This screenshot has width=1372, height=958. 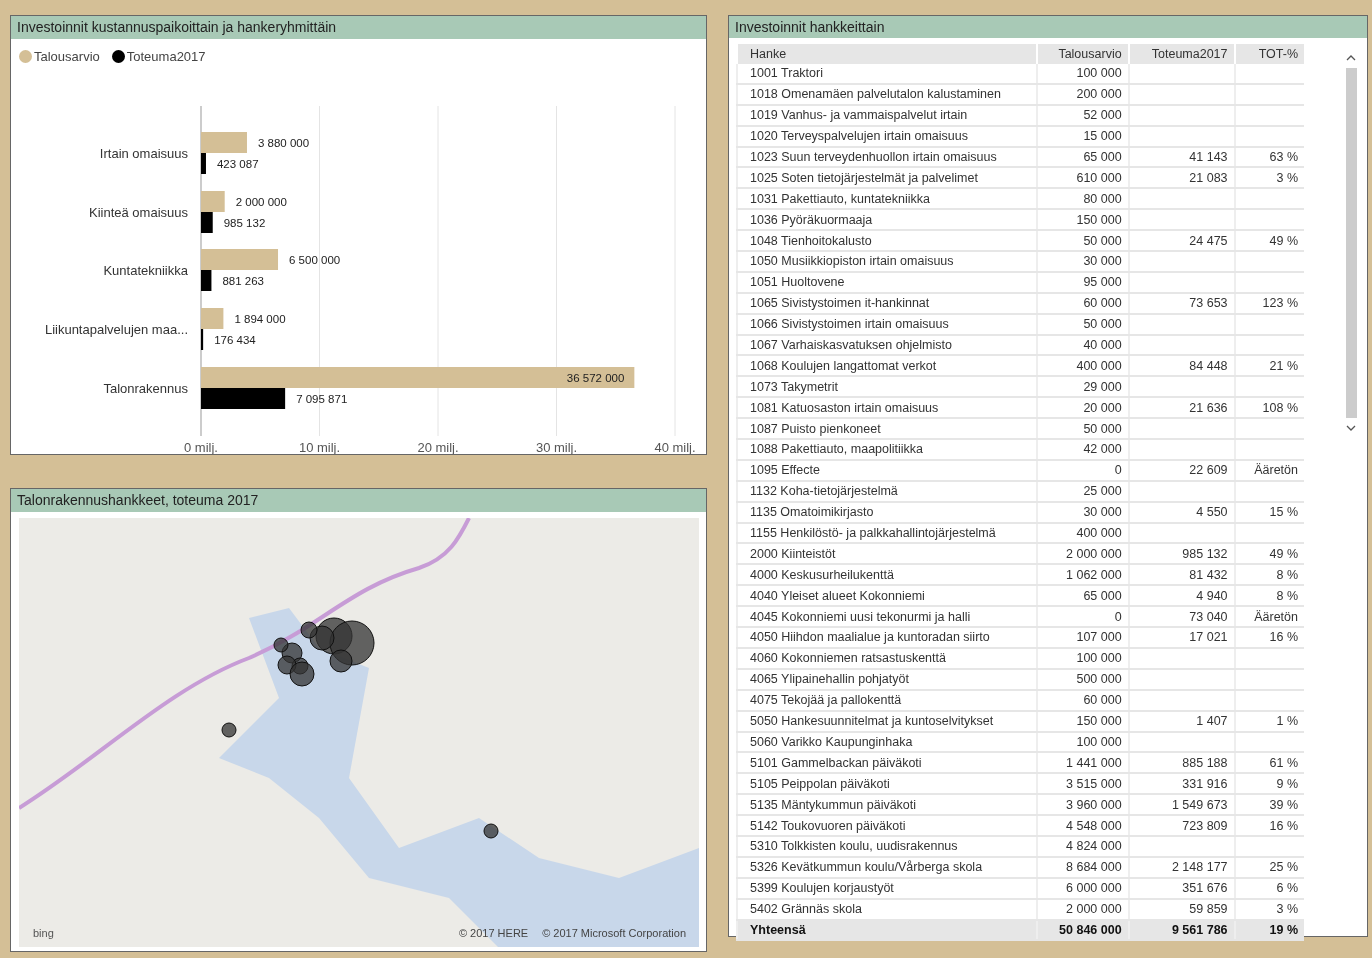 What do you see at coordinates (1082, 94) in the screenshot?
I see `table-cell: 200 000` at bounding box center [1082, 94].